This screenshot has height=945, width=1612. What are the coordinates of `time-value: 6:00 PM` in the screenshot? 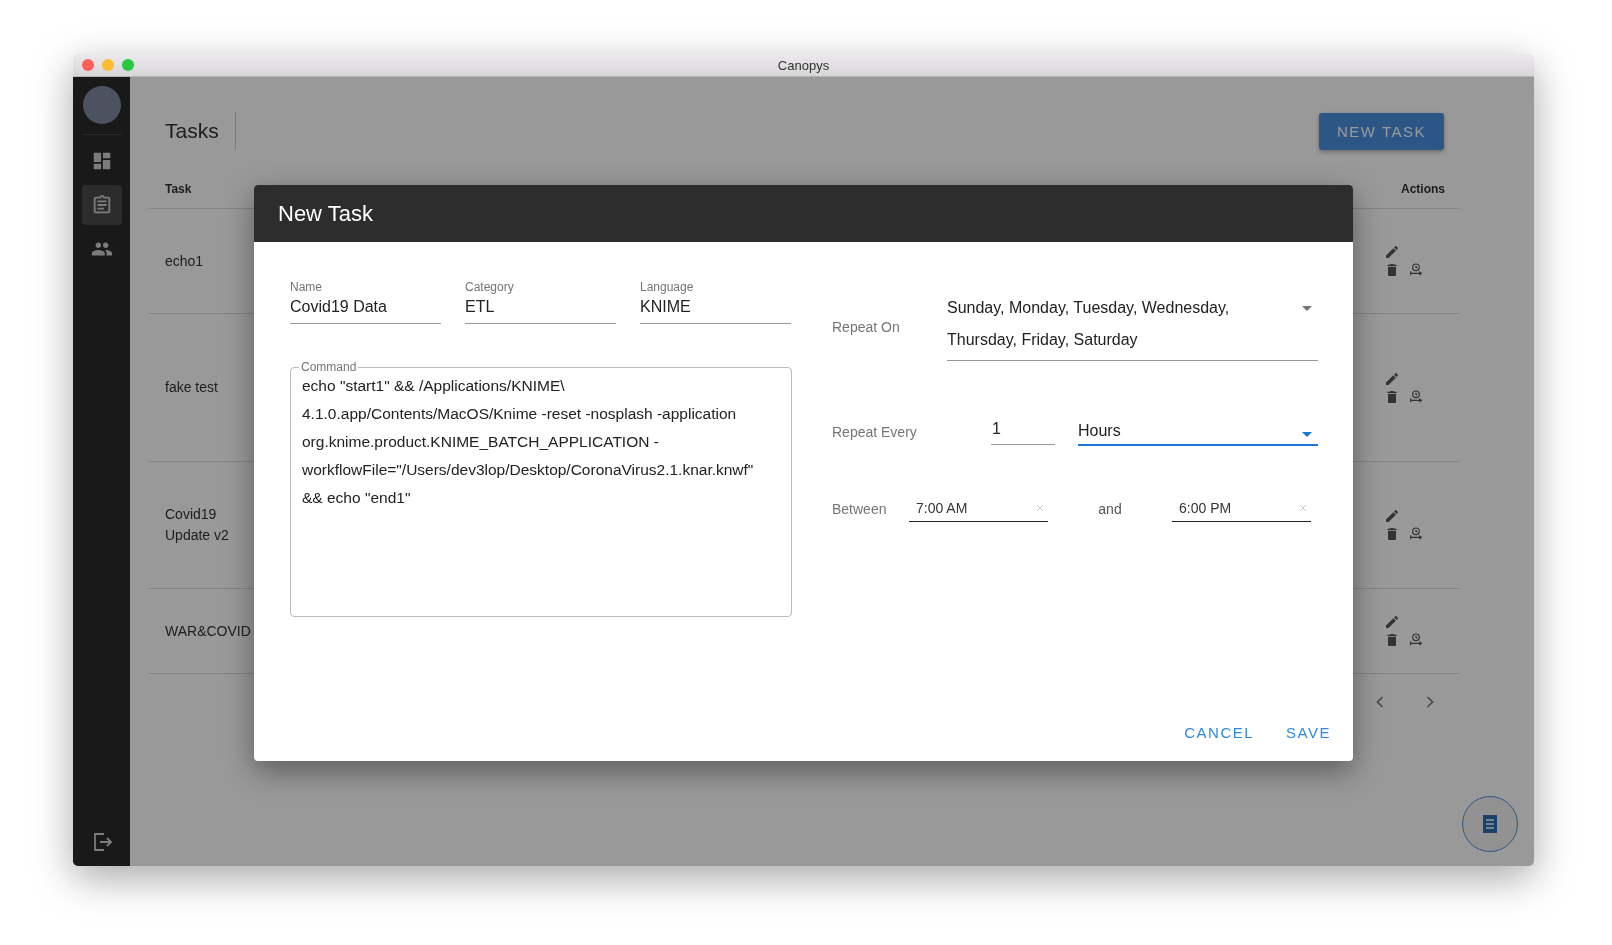 It's located at (1205, 508).